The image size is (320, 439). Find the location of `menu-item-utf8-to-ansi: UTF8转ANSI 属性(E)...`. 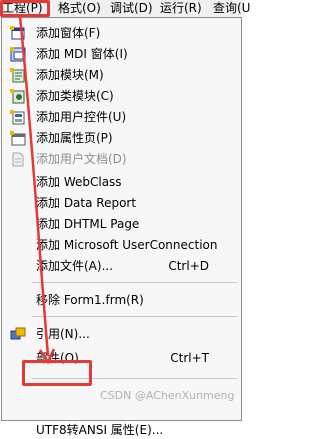

menu-item-utf8-to-ansi: UTF8转ANSI 属性(E)... is located at coordinates (121, 430).